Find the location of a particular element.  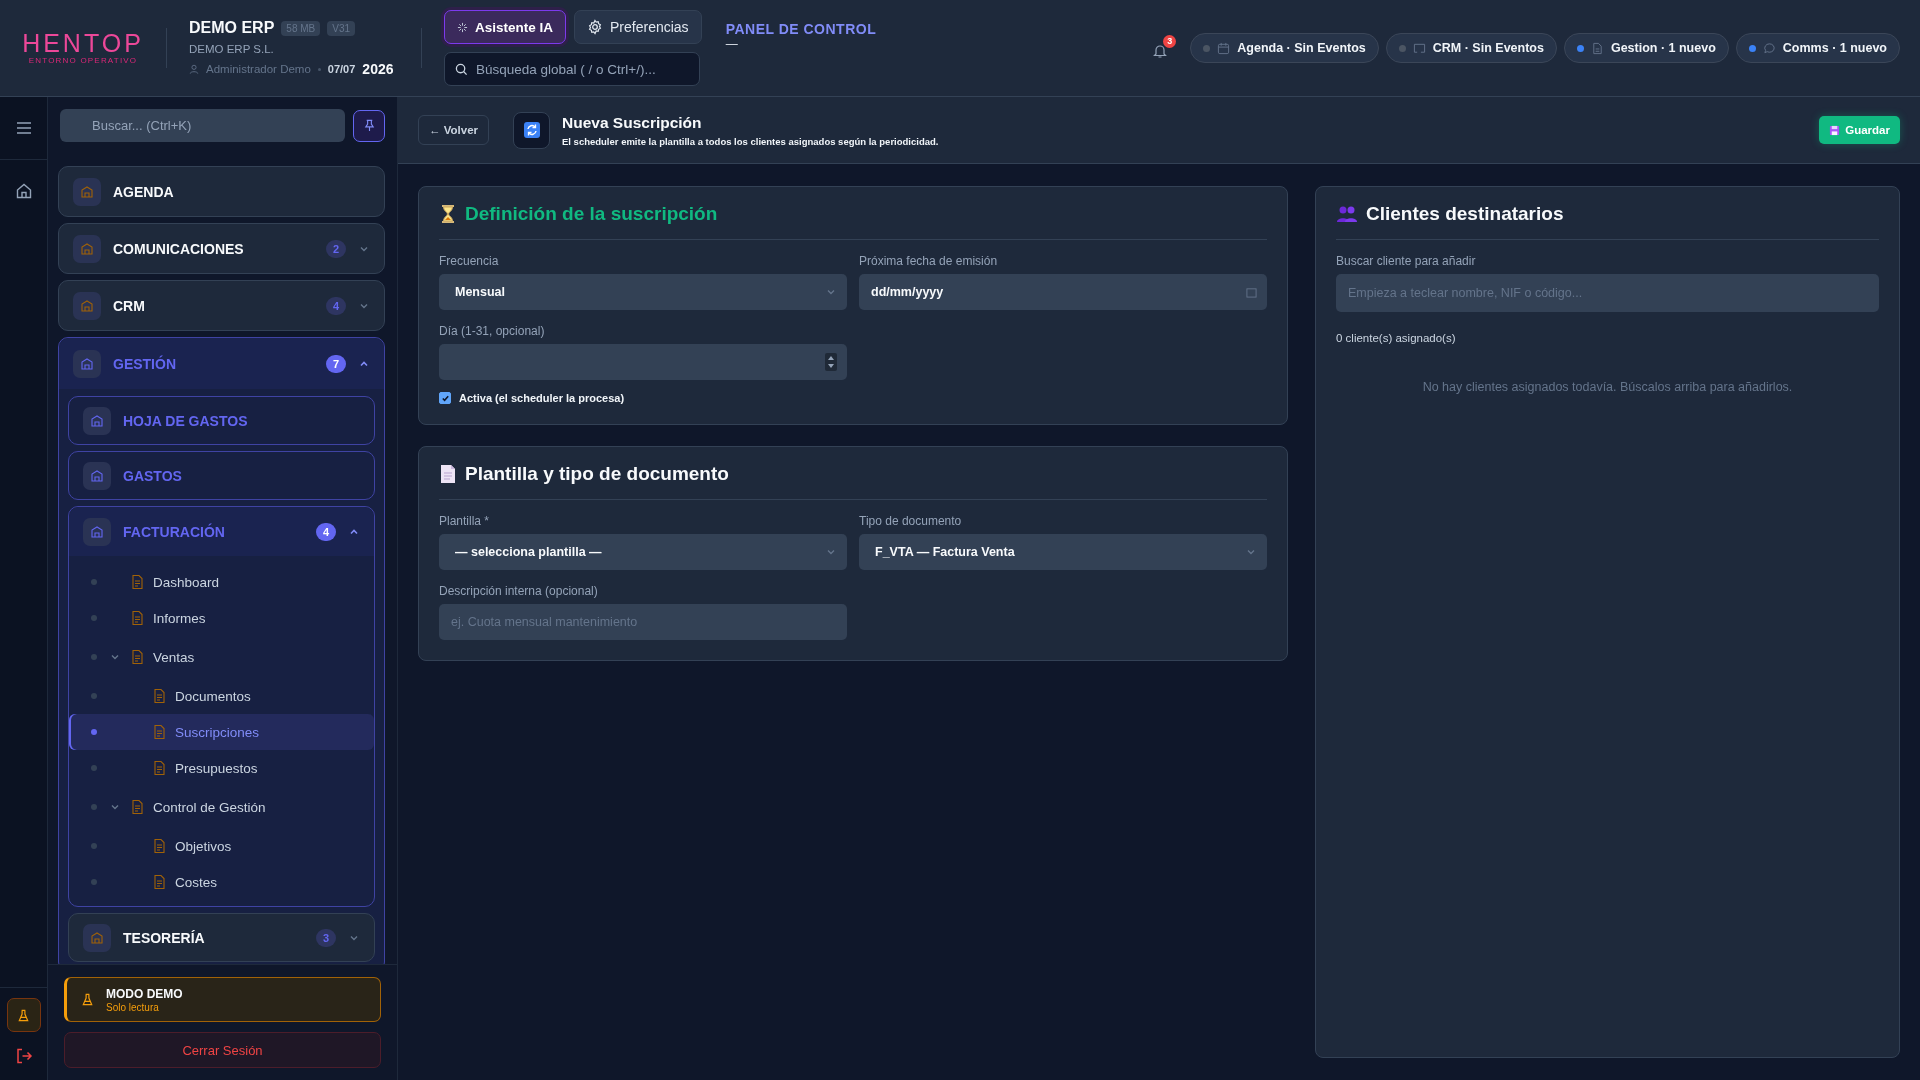

field-label: Día (1-31, opcional) is located at coordinates (492, 331).